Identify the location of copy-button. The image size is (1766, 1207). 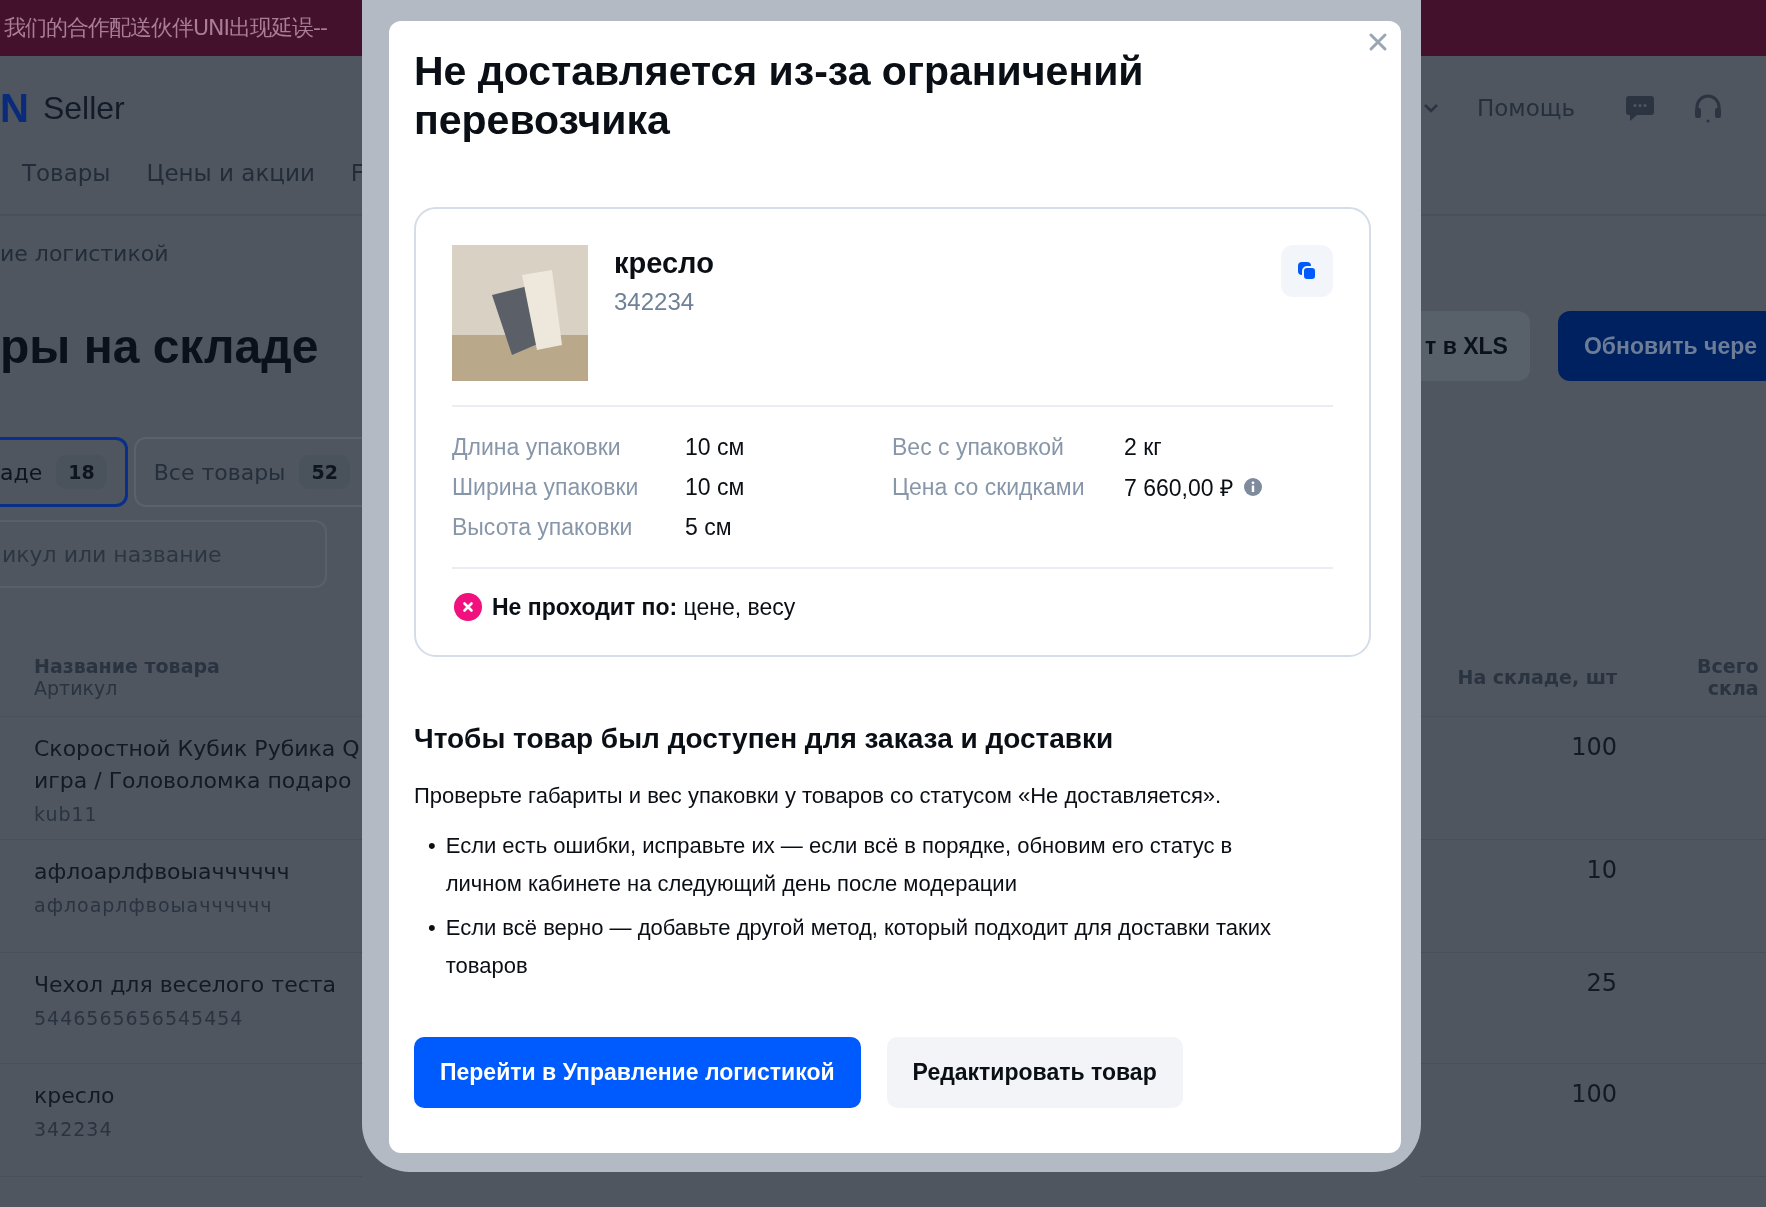
(1307, 271).